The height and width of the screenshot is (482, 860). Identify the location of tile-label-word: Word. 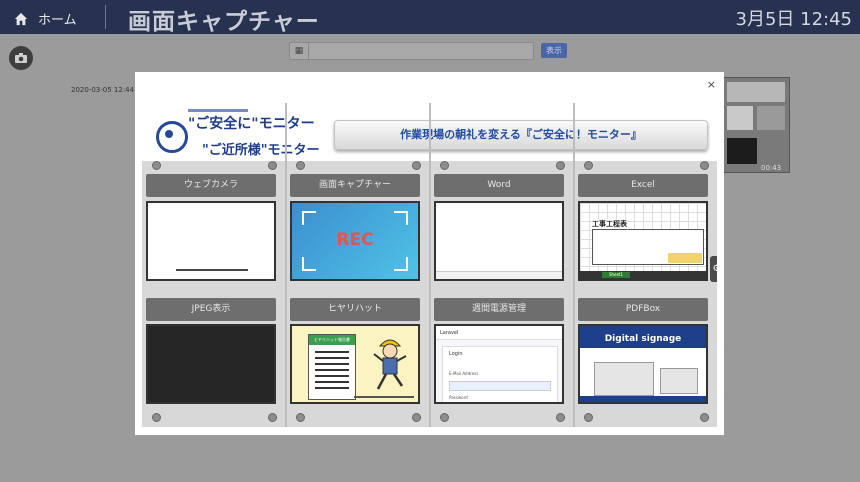
(499, 185).